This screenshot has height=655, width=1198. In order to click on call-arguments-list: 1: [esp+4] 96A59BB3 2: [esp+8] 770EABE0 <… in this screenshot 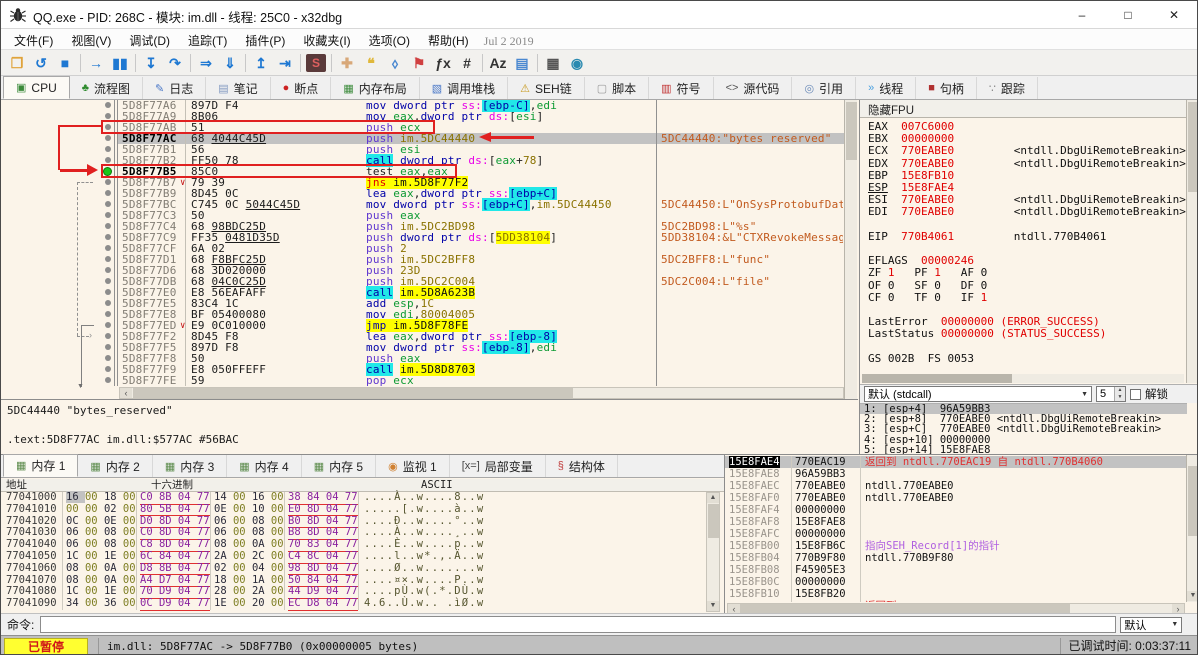, I will do `click(1023, 428)`.